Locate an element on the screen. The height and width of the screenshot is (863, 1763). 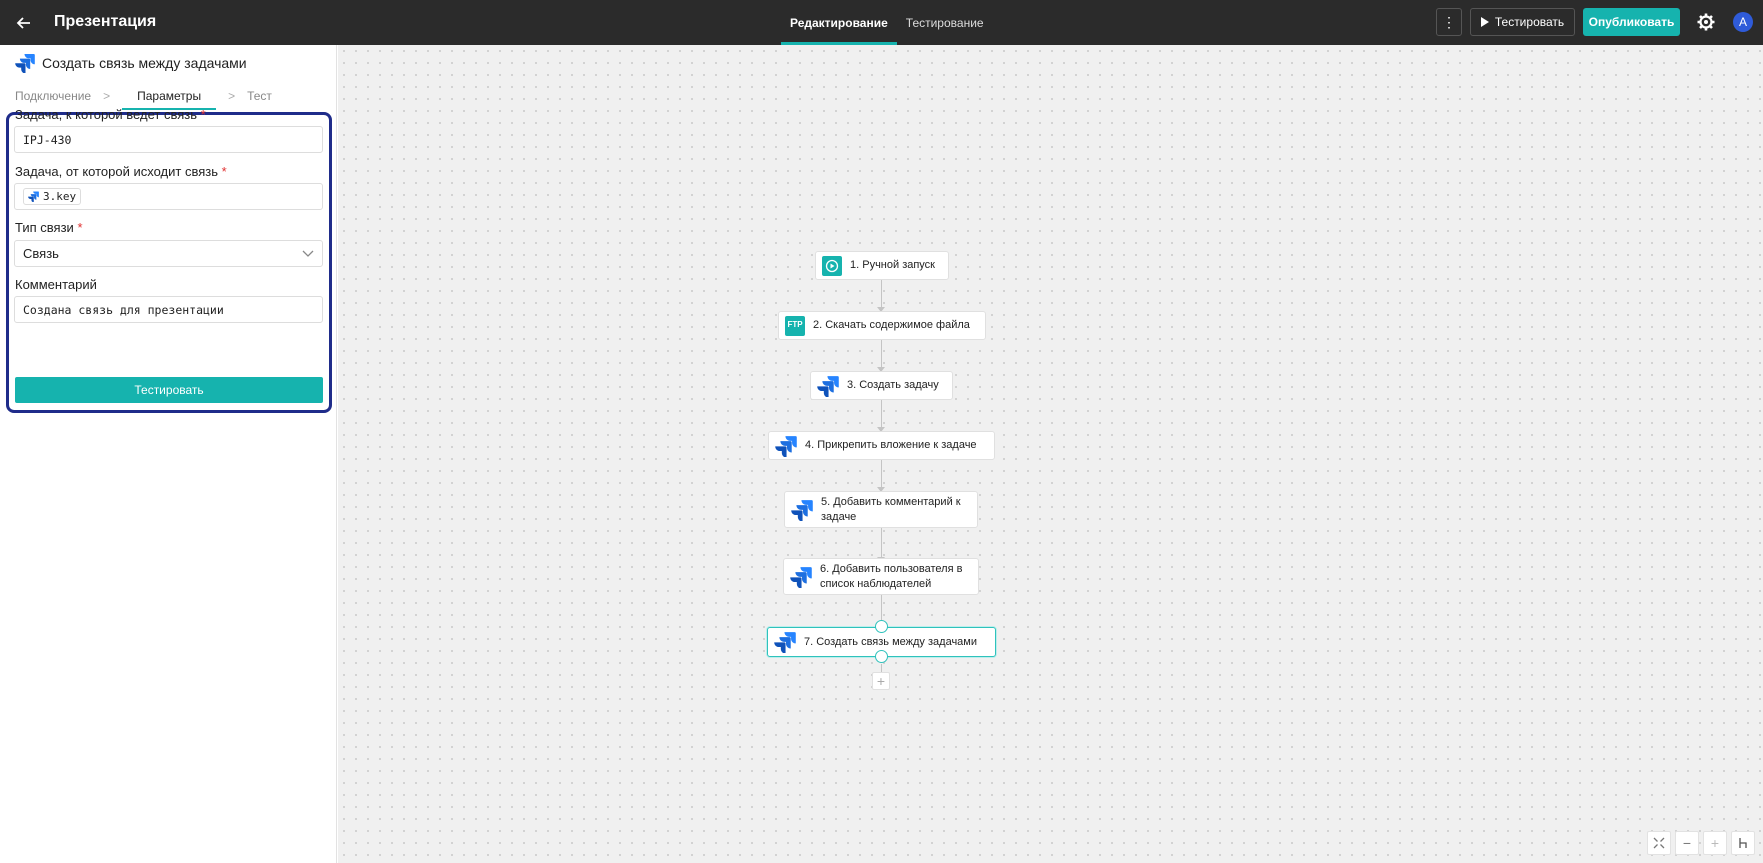
link-type-select: Связь is located at coordinates (168, 253).